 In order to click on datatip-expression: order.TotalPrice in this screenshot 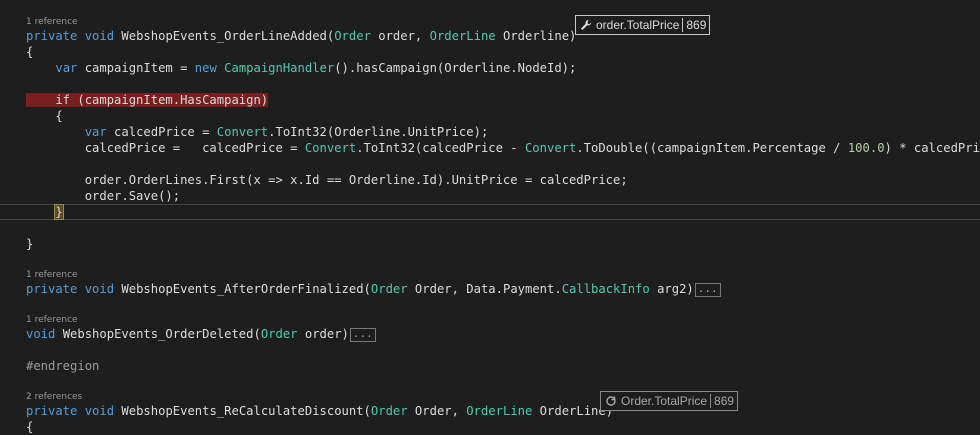, I will do `click(638, 25)`.